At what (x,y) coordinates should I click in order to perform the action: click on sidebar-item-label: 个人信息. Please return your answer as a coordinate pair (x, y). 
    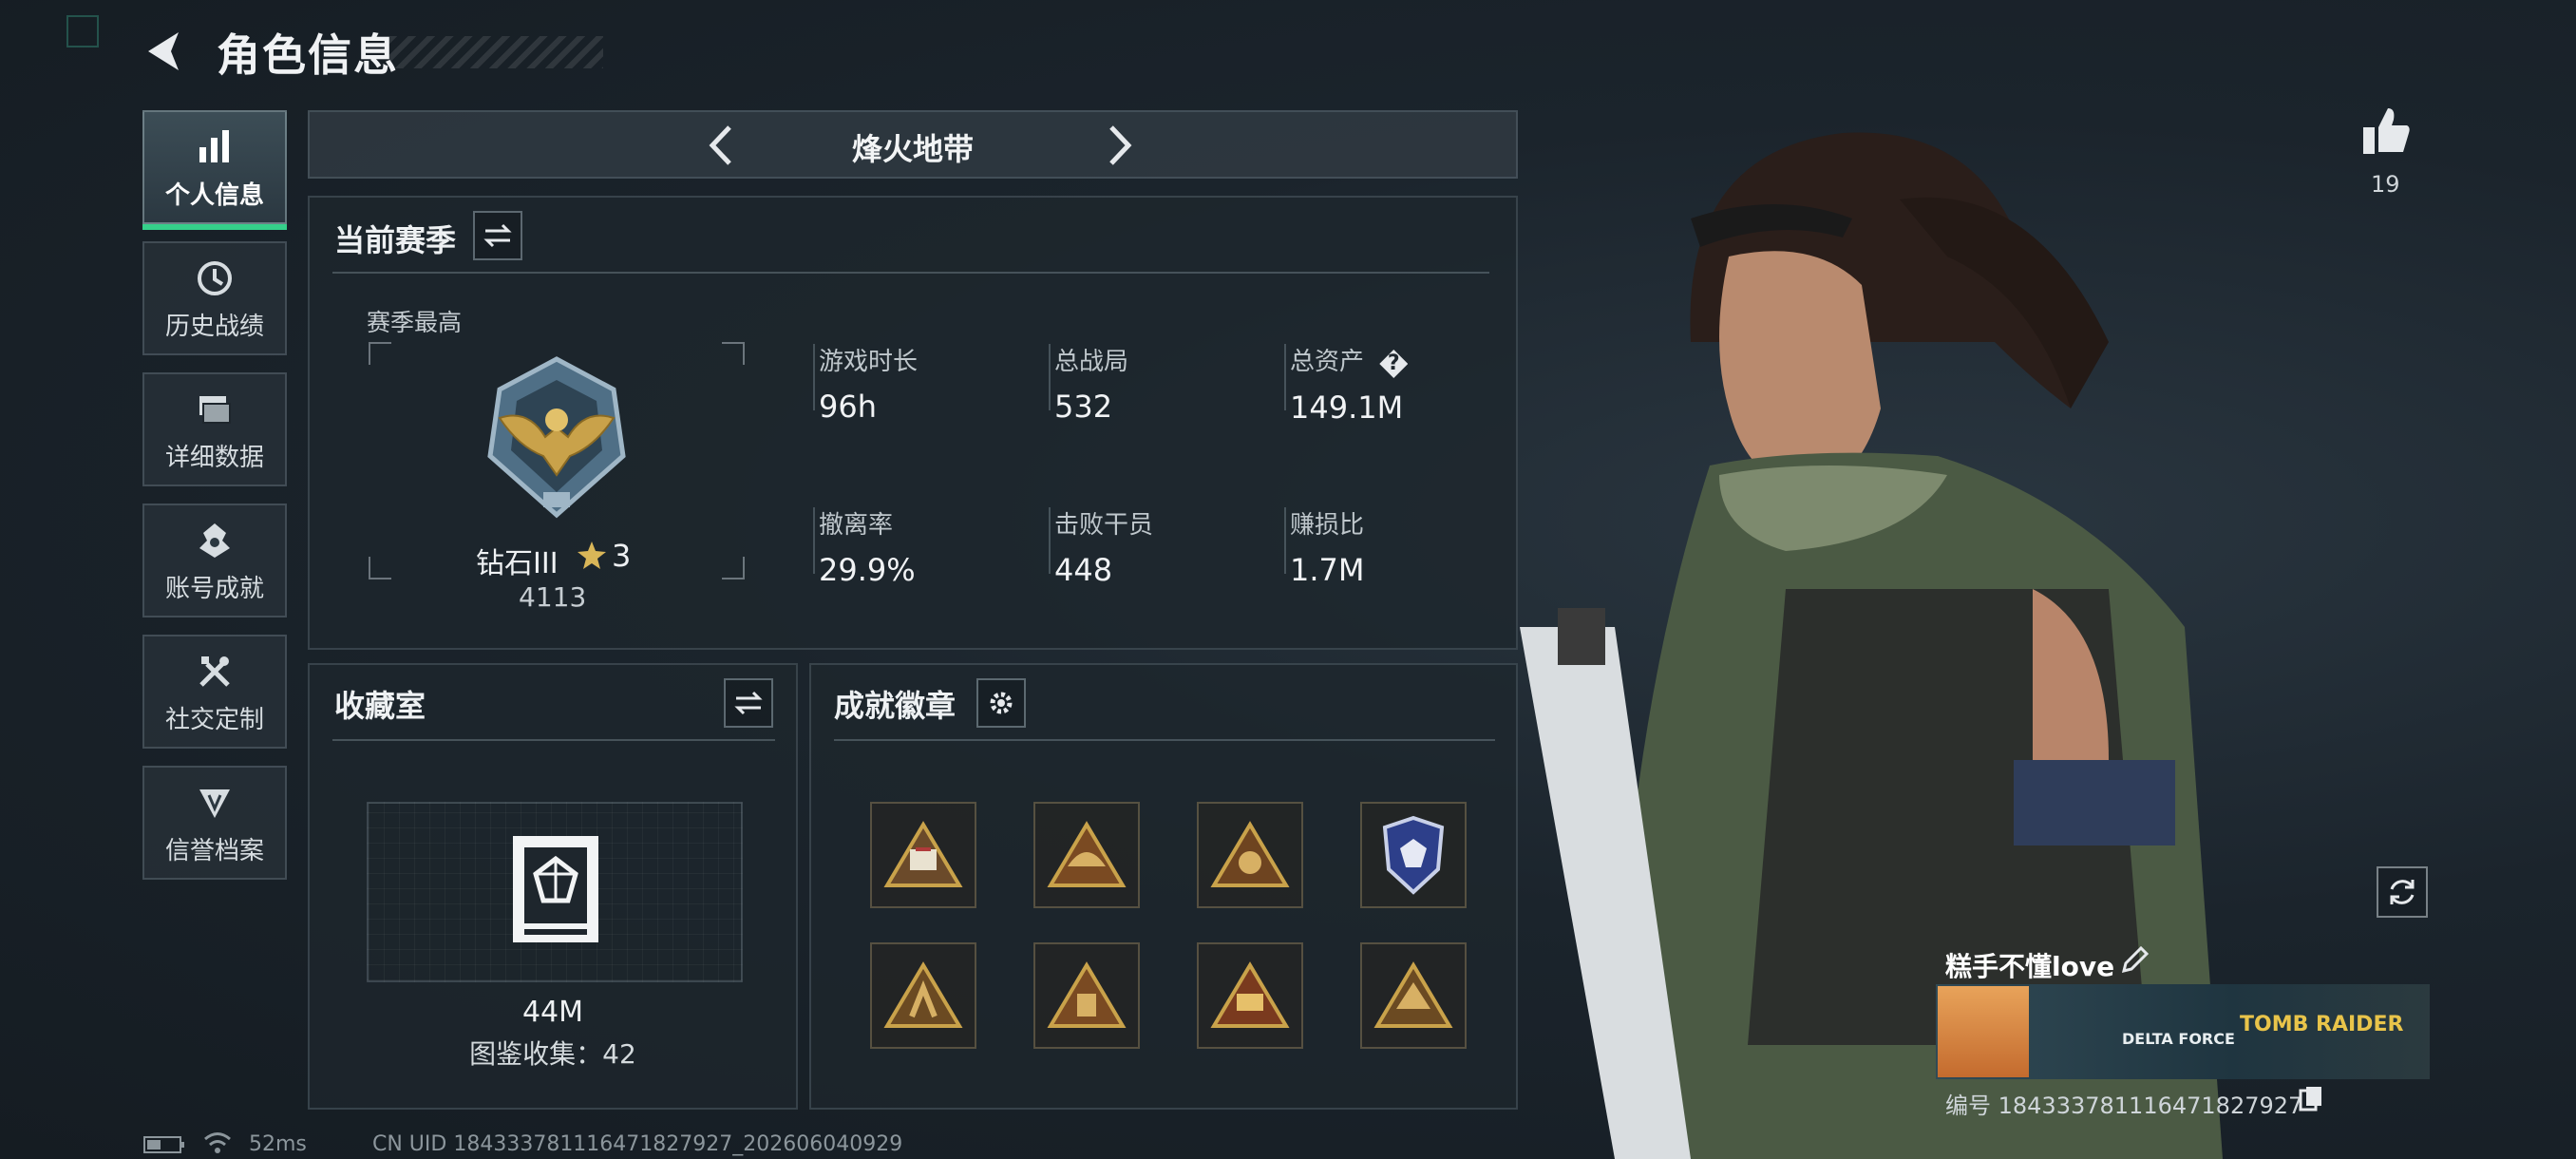
    Looking at the image, I should click on (214, 195).